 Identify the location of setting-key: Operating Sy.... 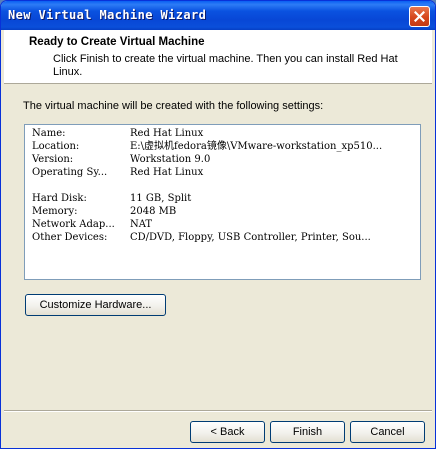
(70, 172).